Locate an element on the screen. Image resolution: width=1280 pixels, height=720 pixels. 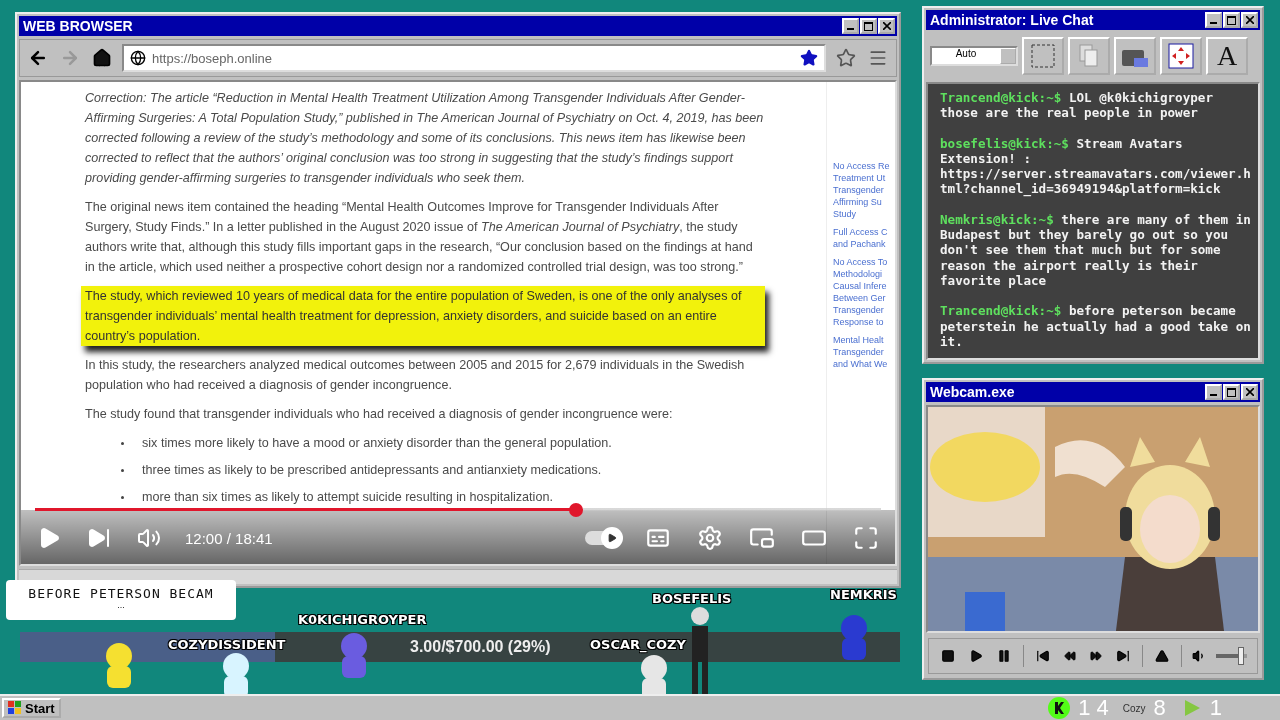
move-button is located at coordinates (1181, 56).